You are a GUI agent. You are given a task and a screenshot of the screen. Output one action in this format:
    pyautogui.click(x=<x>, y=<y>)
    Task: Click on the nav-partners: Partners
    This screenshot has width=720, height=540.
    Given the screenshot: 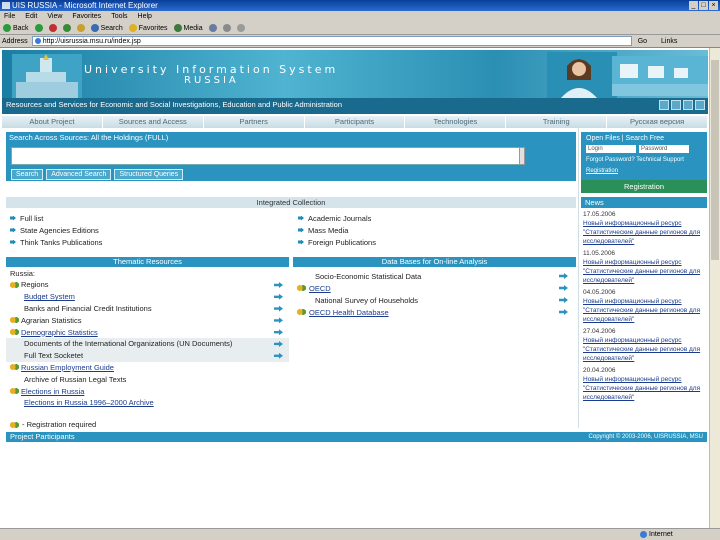 What is the action you would take?
    pyautogui.click(x=254, y=122)
    